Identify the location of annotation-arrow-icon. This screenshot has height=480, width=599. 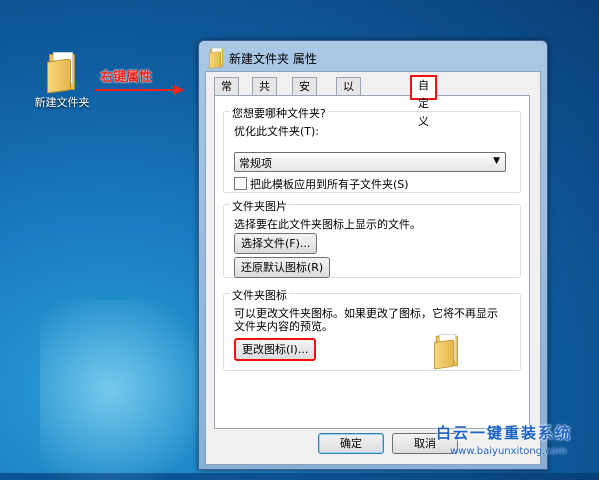
(140, 90).